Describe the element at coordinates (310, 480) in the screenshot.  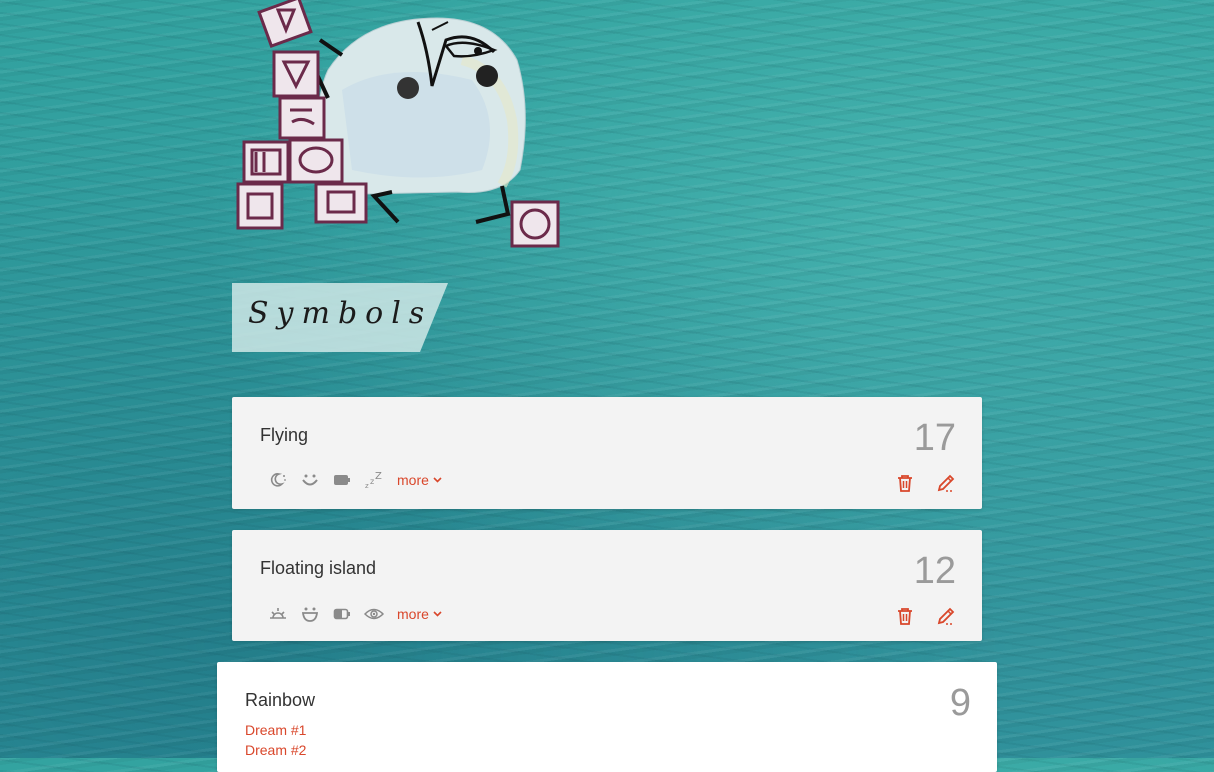
I see `smile-icon` at that location.